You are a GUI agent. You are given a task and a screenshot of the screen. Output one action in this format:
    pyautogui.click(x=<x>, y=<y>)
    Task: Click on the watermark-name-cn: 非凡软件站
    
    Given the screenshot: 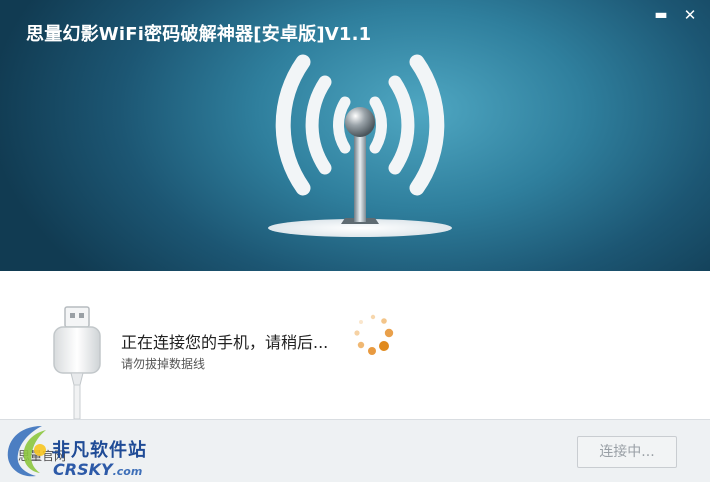 What is the action you would take?
    pyautogui.click(x=99, y=450)
    